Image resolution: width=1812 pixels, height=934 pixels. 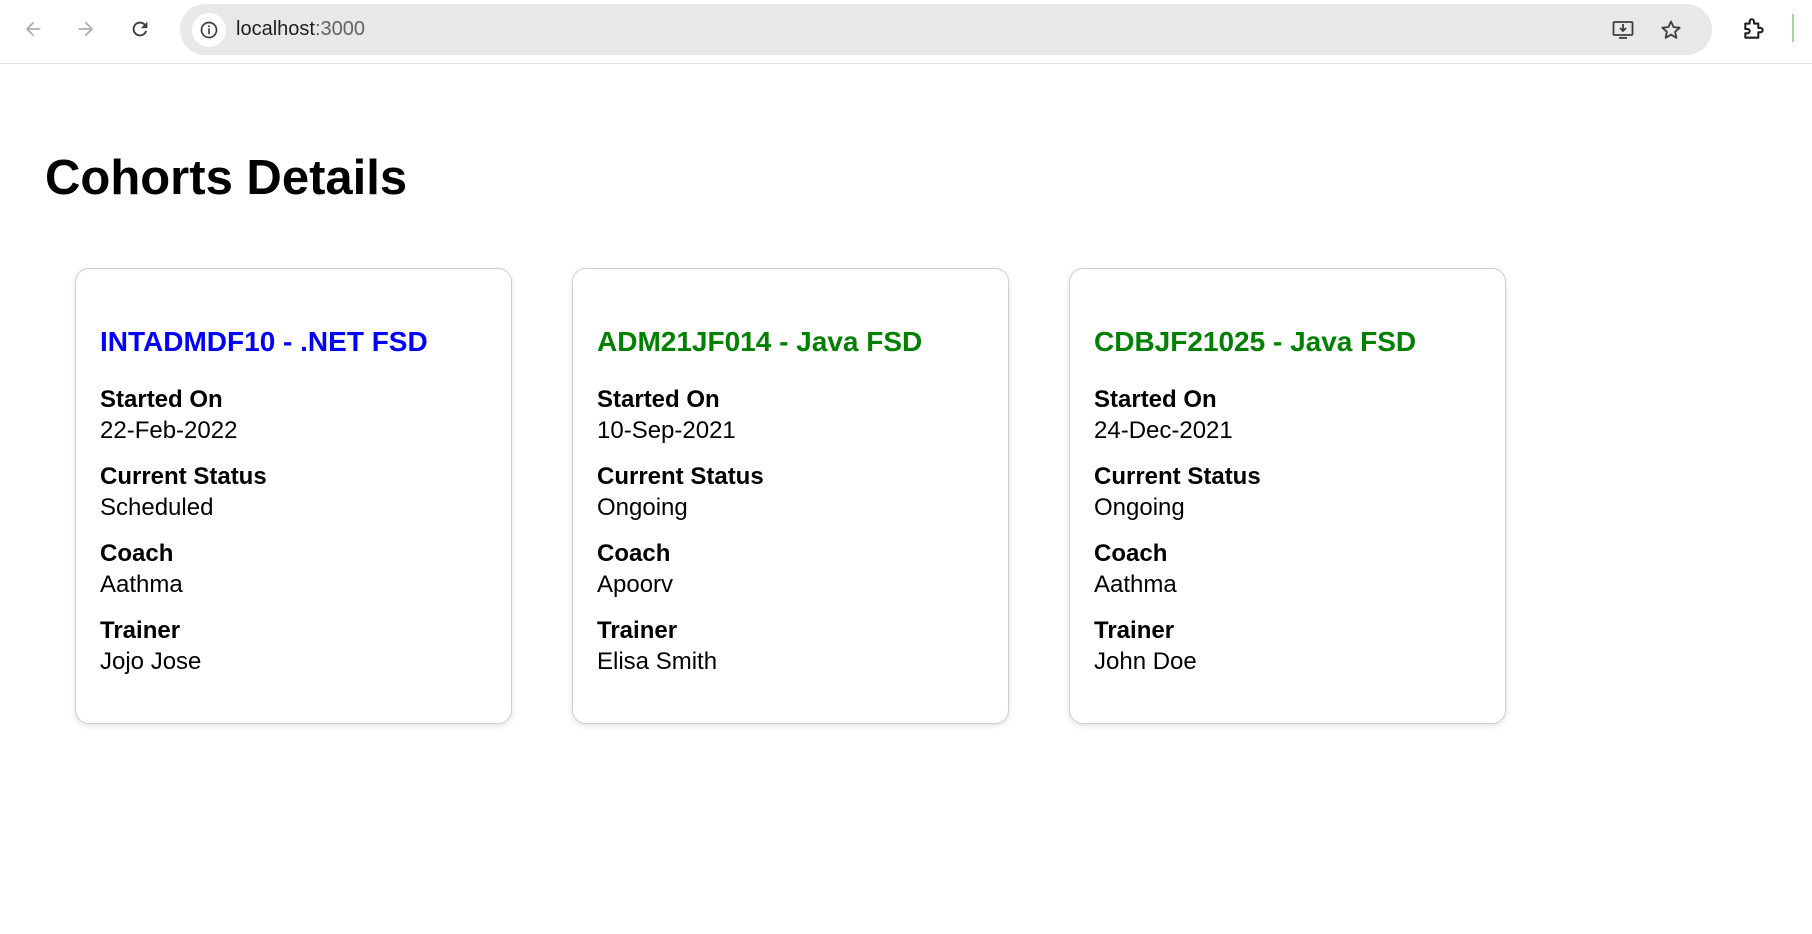 I want to click on puzzle-icon, so click(x=1754, y=28).